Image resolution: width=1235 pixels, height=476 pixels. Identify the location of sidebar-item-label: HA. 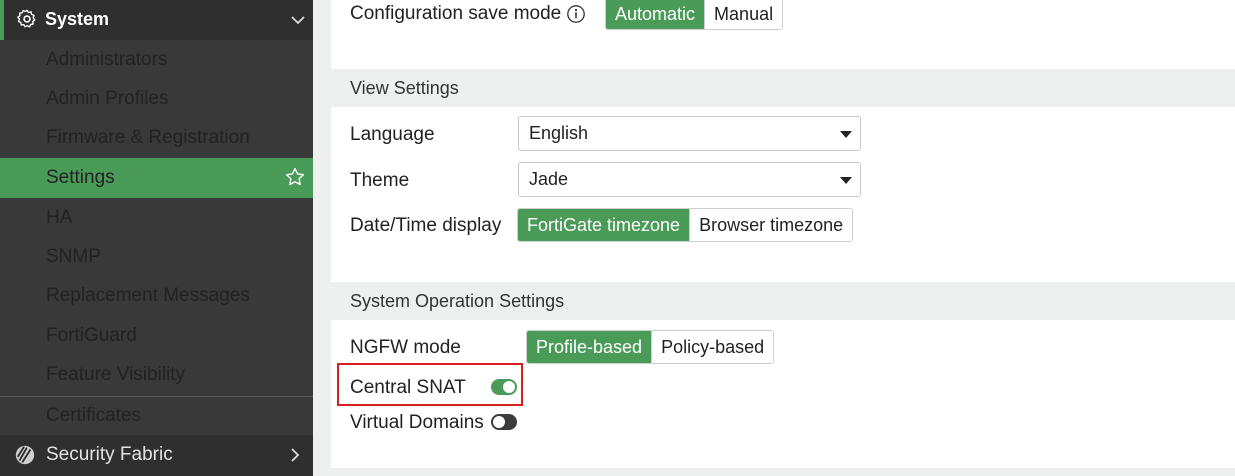
(59, 217).